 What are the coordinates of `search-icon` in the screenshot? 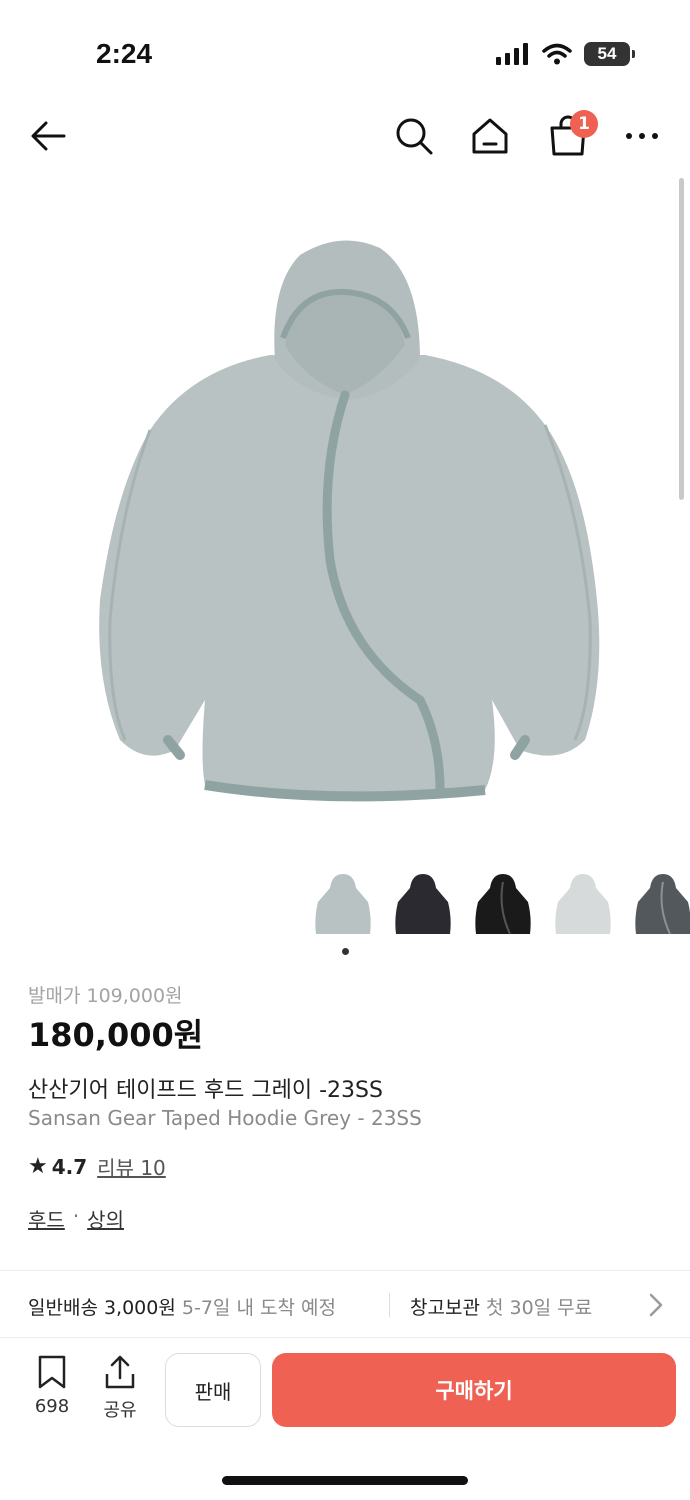 It's located at (414, 136).